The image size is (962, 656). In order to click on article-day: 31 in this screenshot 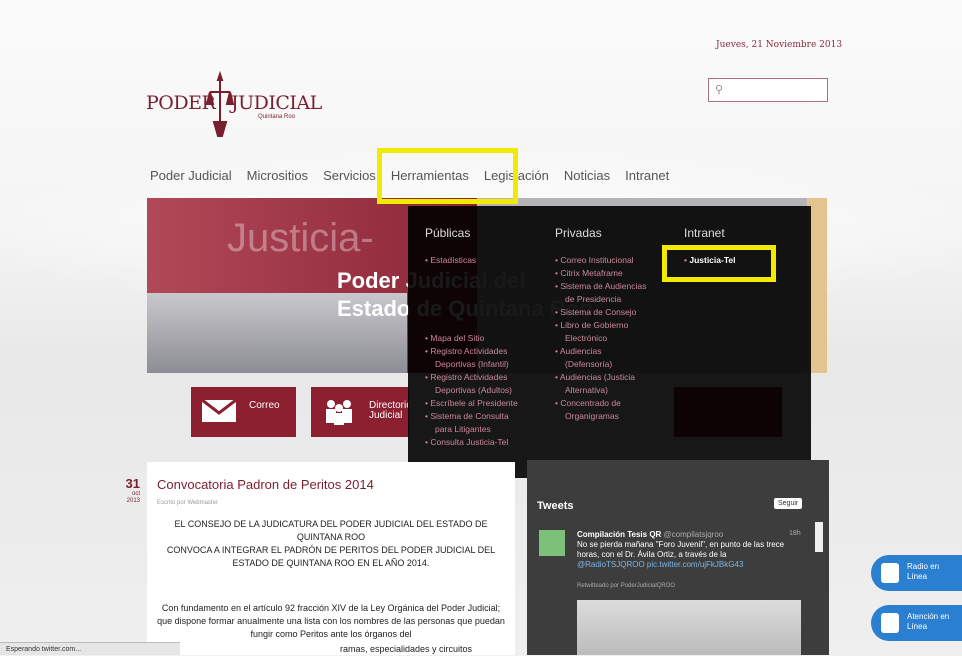, I will do `click(132, 483)`.